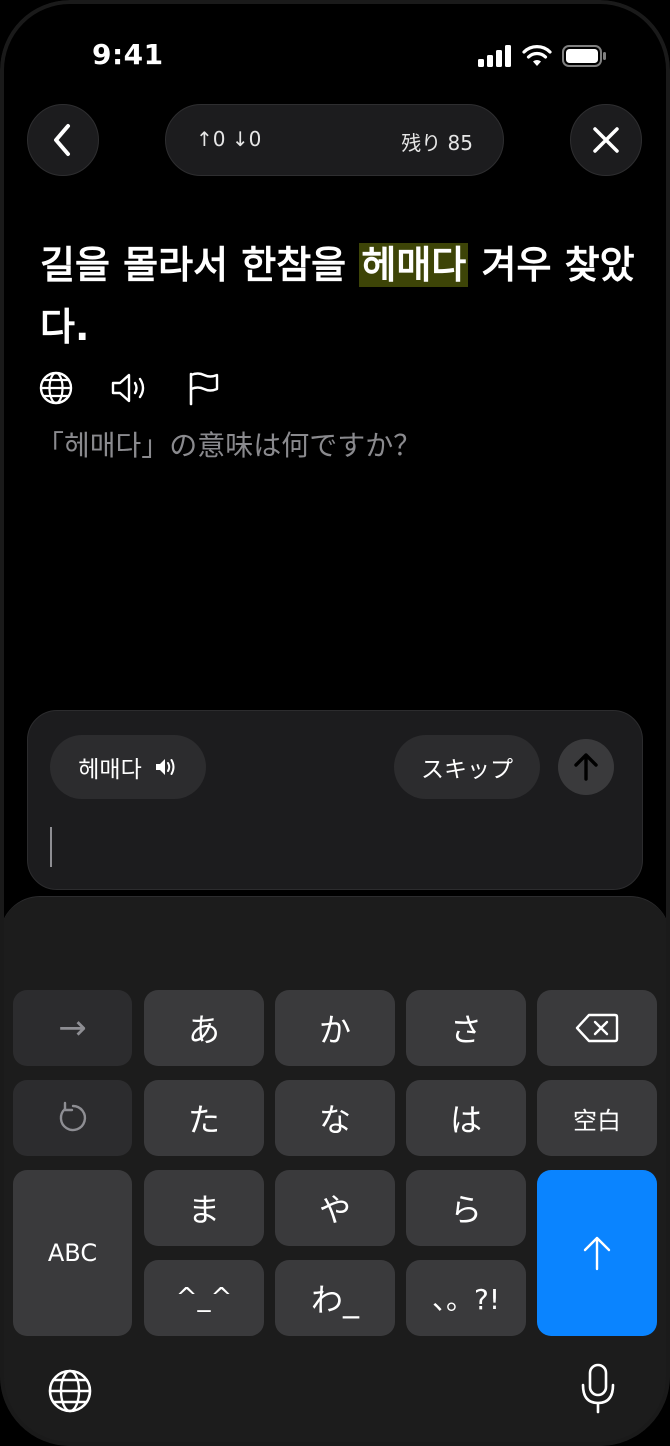 Image resolution: width=670 pixels, height=1446 pixels. I want to click on status-time: 9:41, so click(128, 54).